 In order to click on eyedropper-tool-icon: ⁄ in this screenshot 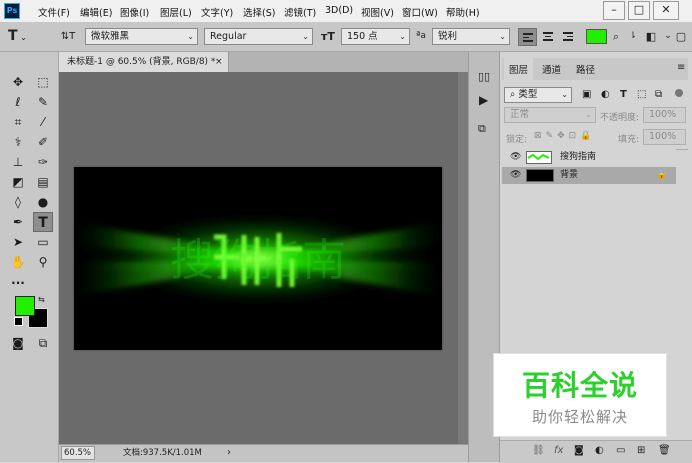, I will do `click(43, 122)`.